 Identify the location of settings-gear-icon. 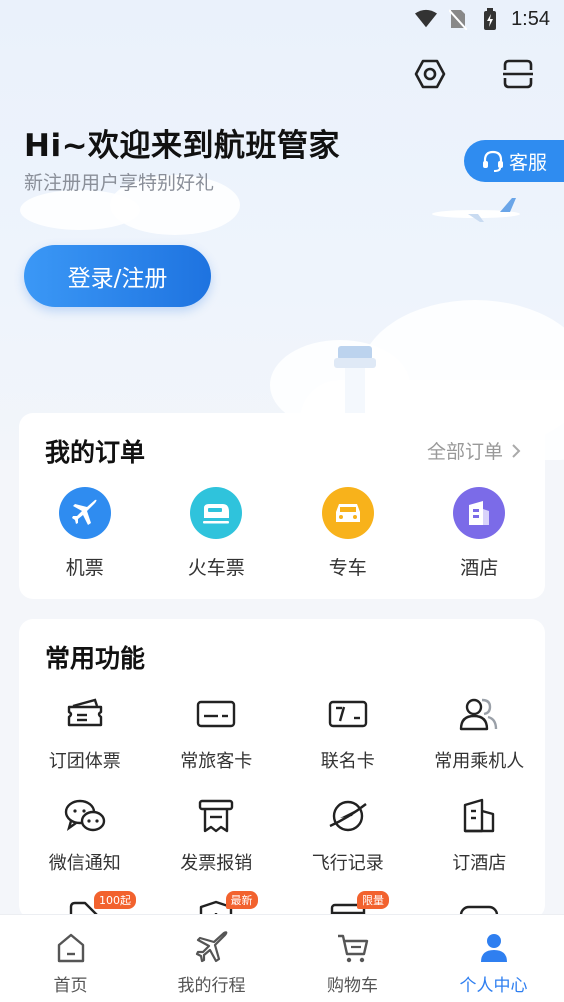
(430, 74).